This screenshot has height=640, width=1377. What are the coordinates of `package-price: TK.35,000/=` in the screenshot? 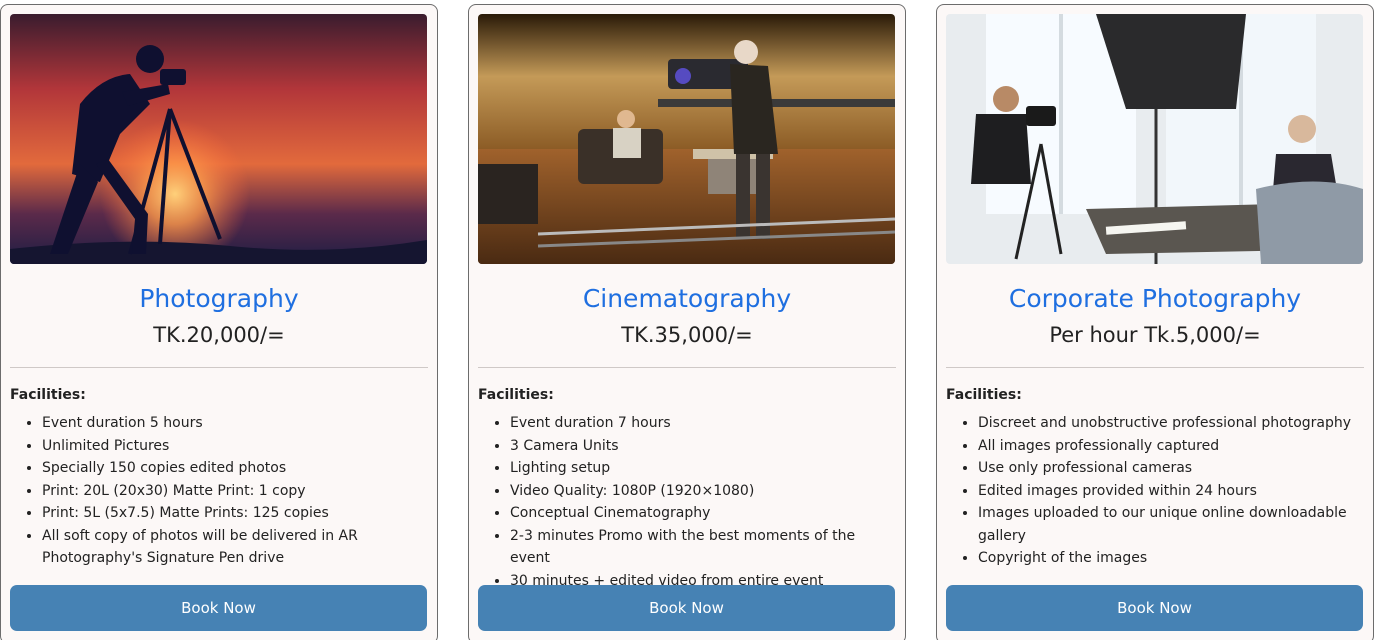 It's located at (687, 335).